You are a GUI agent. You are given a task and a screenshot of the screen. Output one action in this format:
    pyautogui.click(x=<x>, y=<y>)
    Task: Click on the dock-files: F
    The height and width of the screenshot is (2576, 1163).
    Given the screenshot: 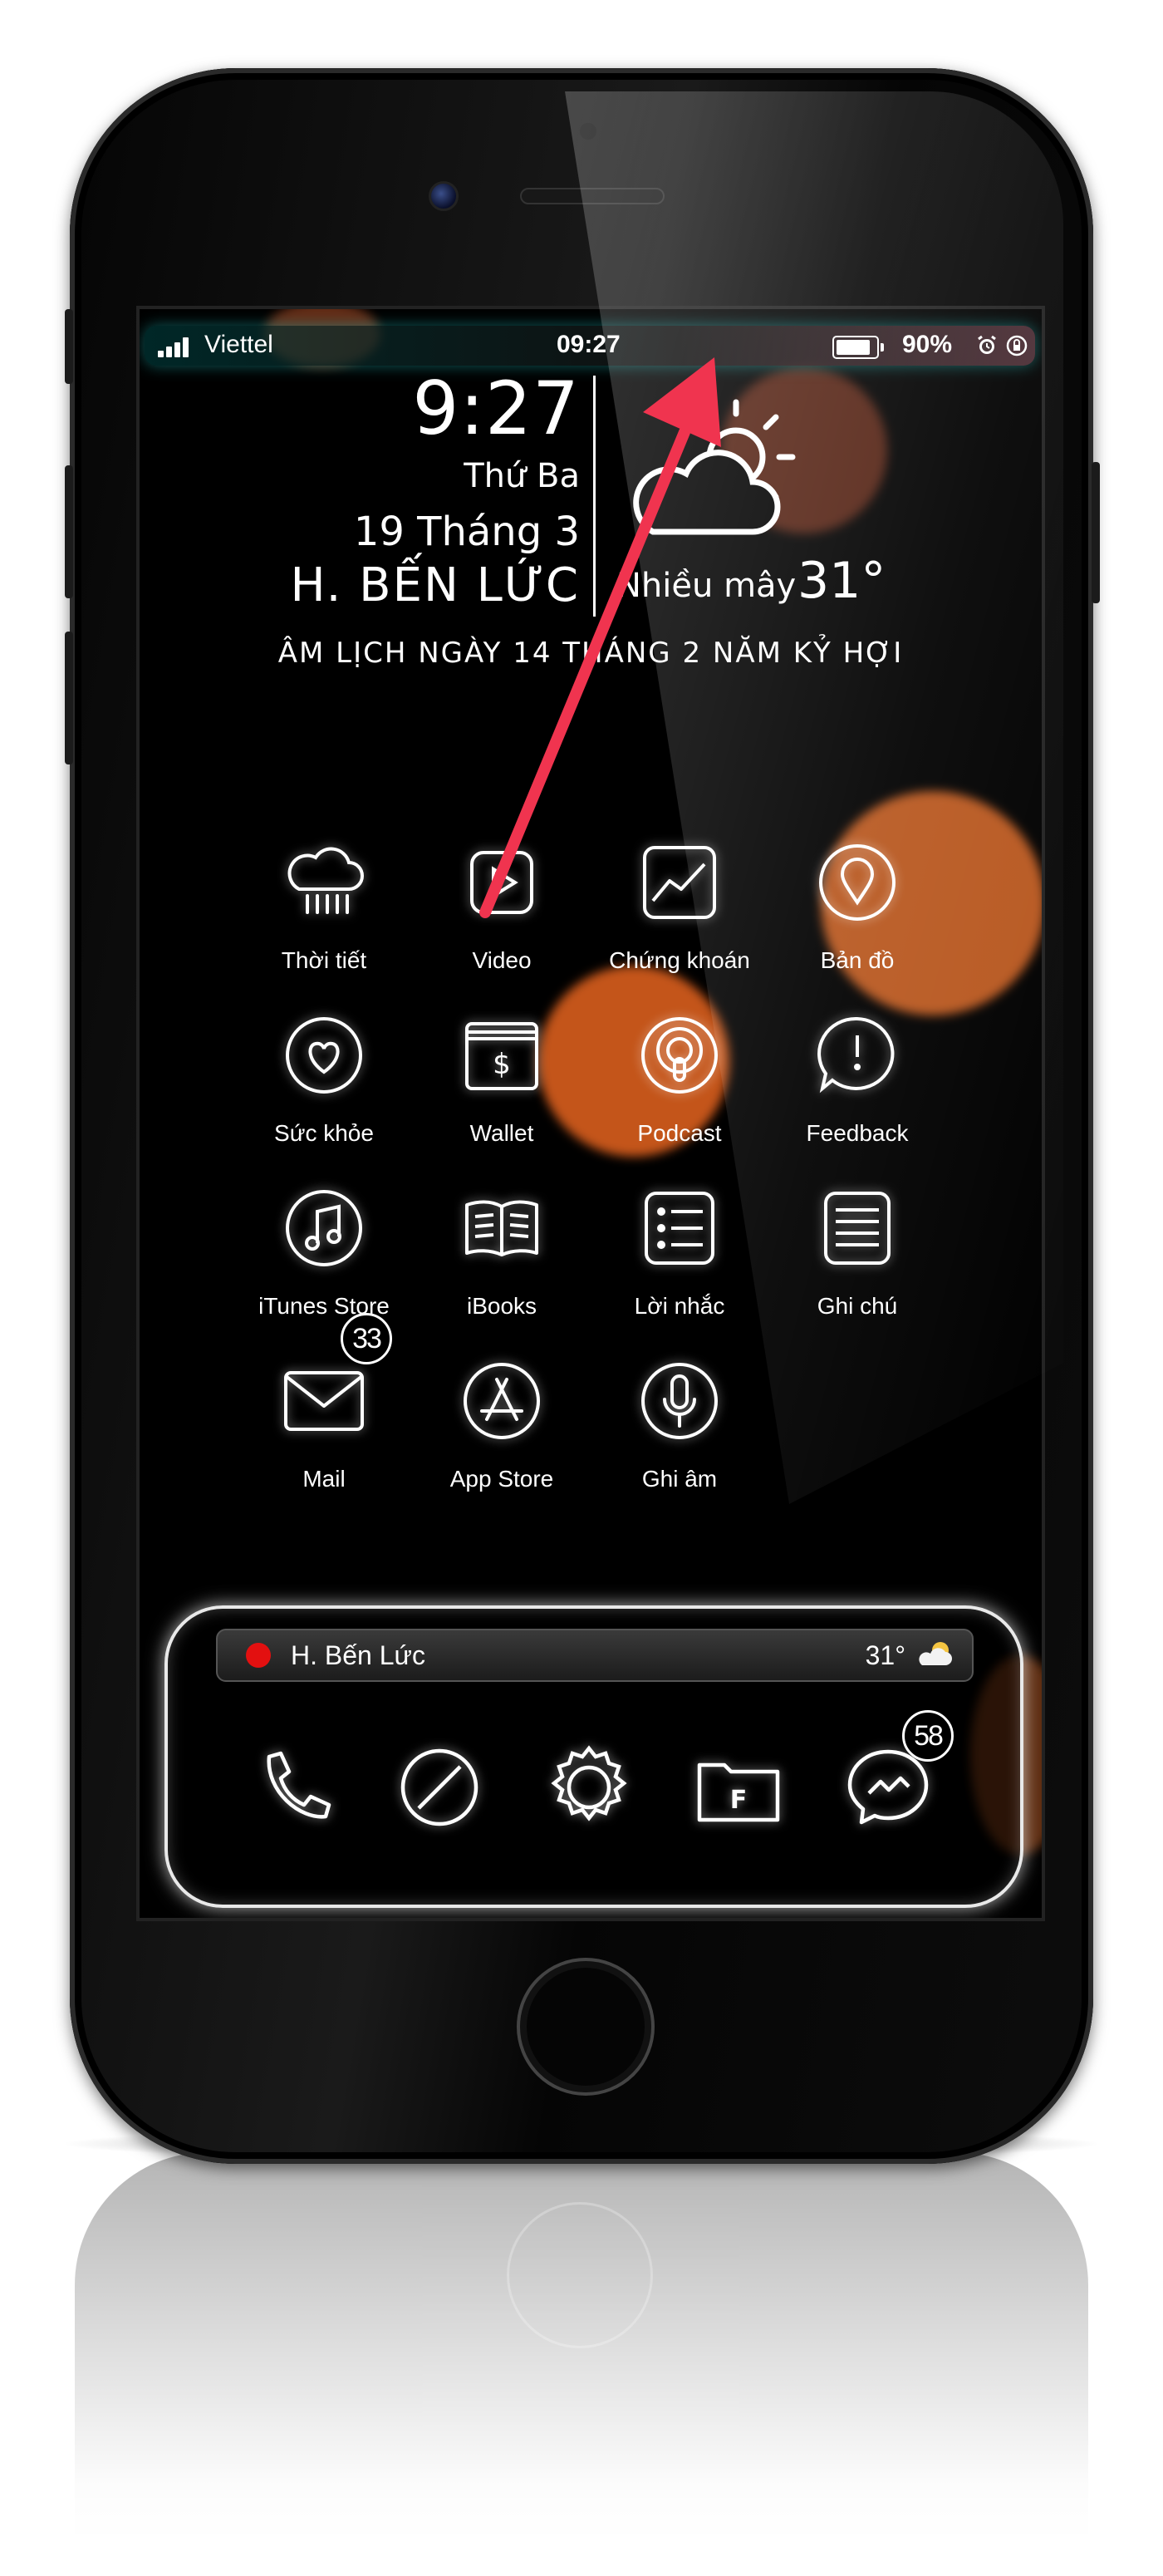 What is the action you would take?
    pyautogui.click(x=738, y=1788)
    